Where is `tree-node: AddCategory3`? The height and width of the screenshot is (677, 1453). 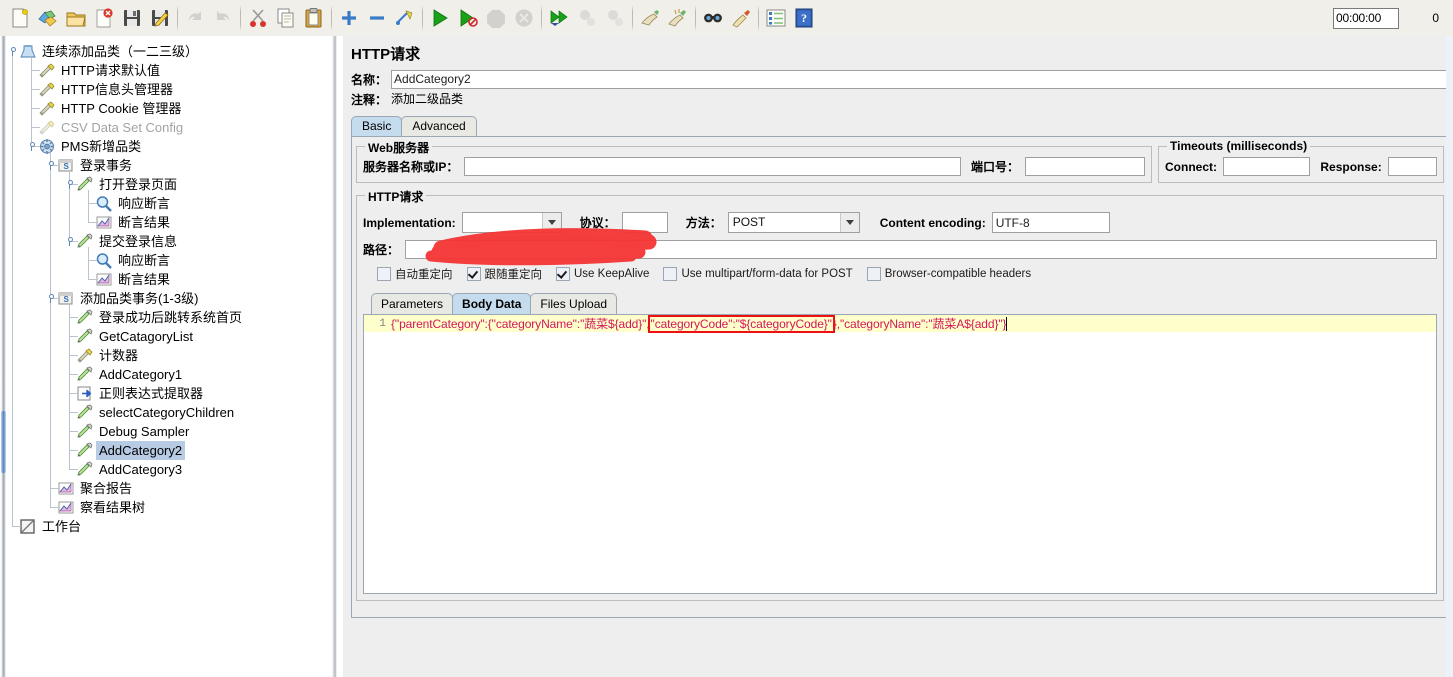
tree-node: AddCategory3 is located at coordinates (168, 469).